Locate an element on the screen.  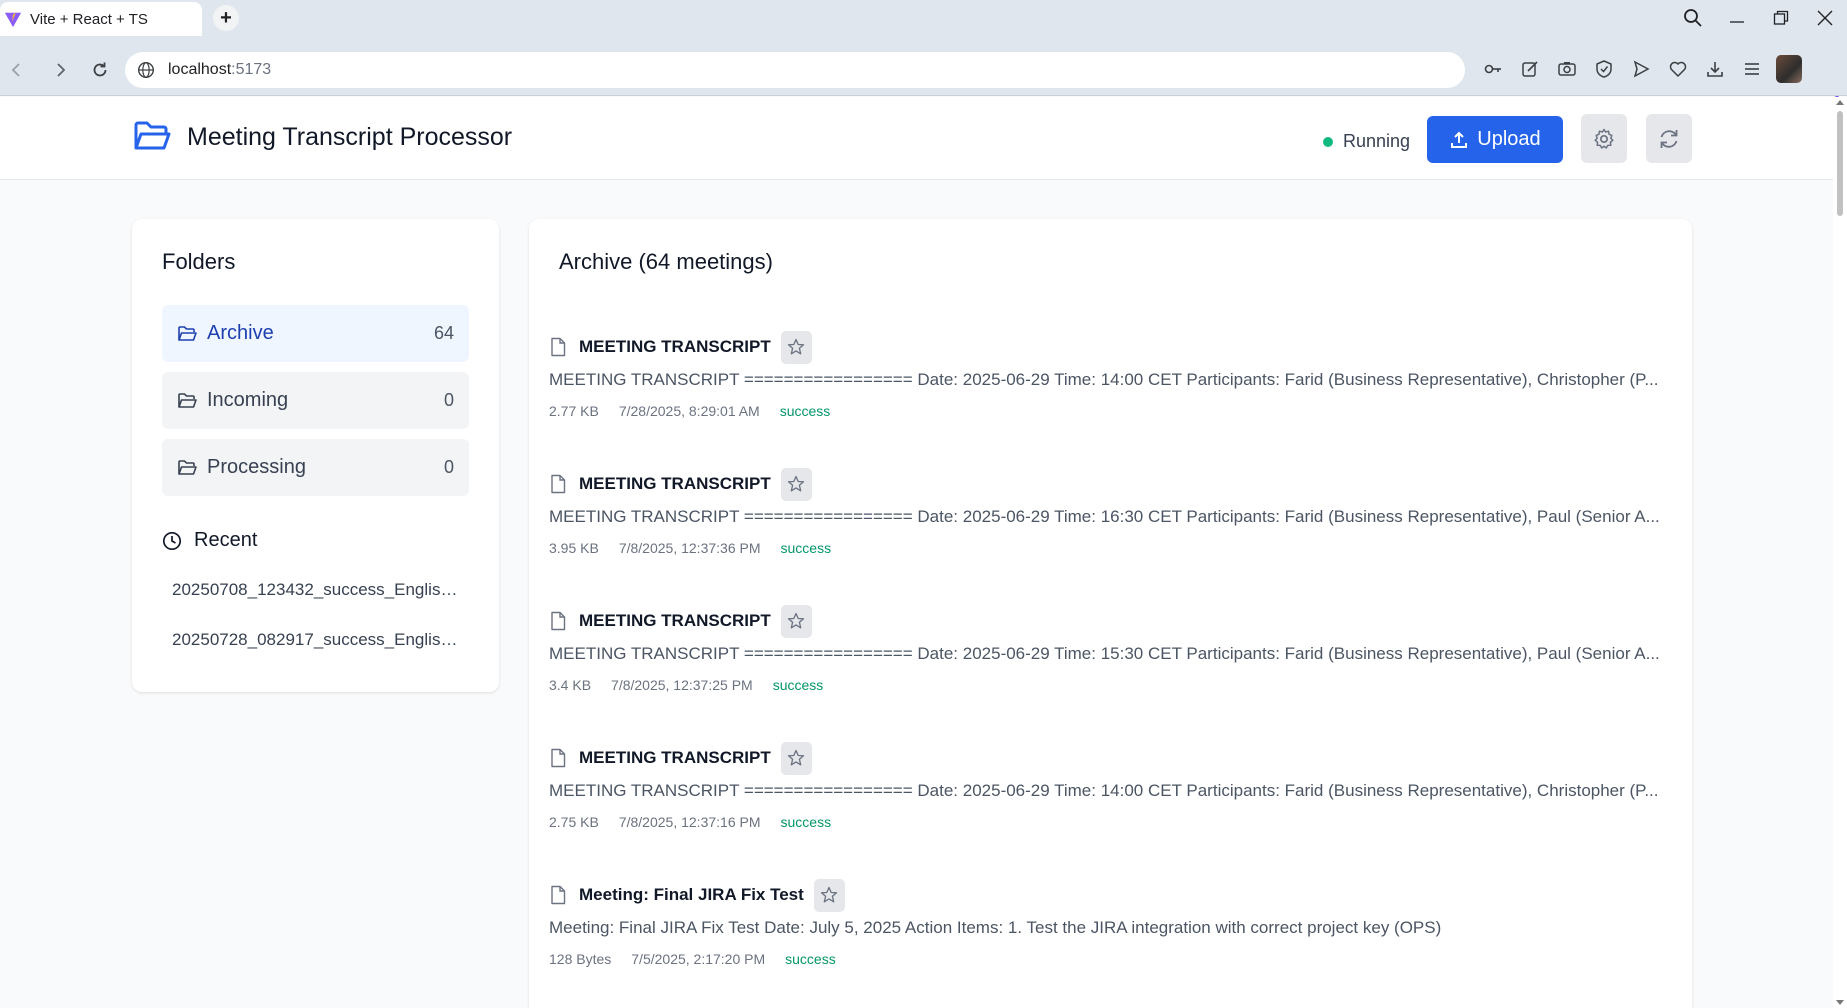
status-dot is located at coordinates (1328, 141).